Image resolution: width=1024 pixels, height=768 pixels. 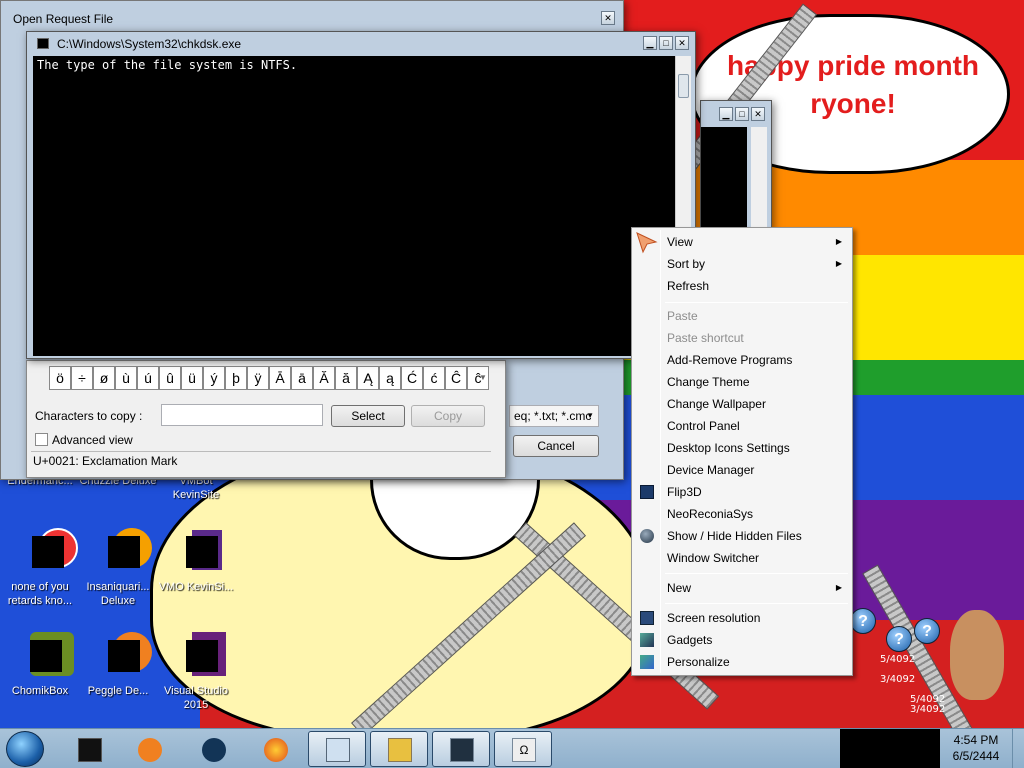 I want to click on char-cell: Ą, so click(x=368, y=378).